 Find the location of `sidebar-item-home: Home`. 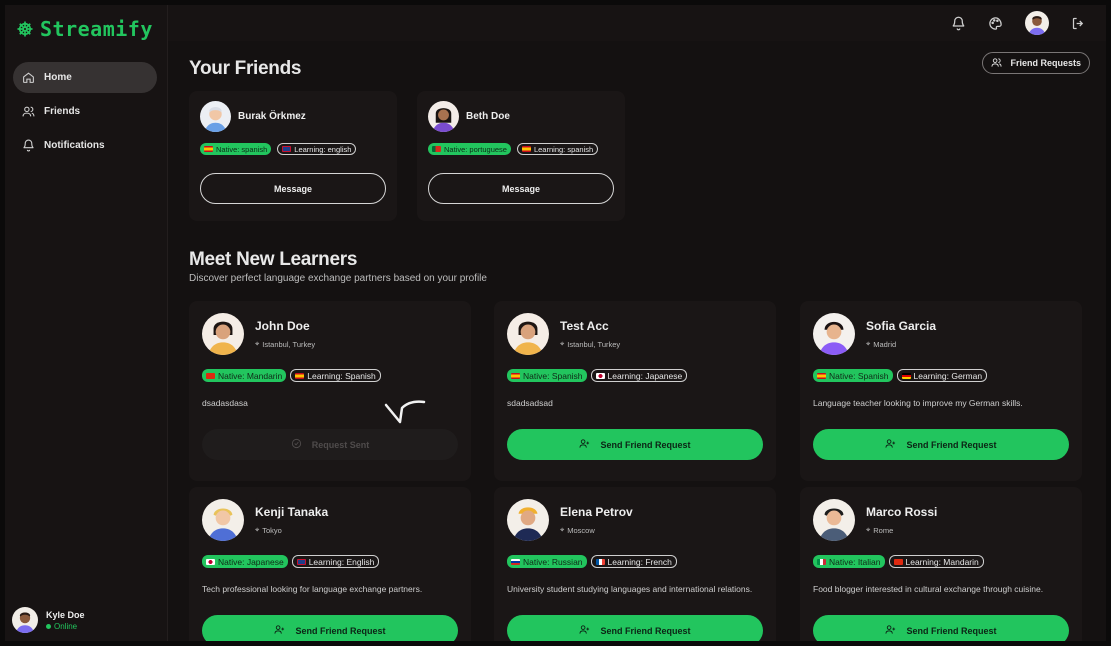

sidebar-item-home: Home is located at coordinates (85, 77).